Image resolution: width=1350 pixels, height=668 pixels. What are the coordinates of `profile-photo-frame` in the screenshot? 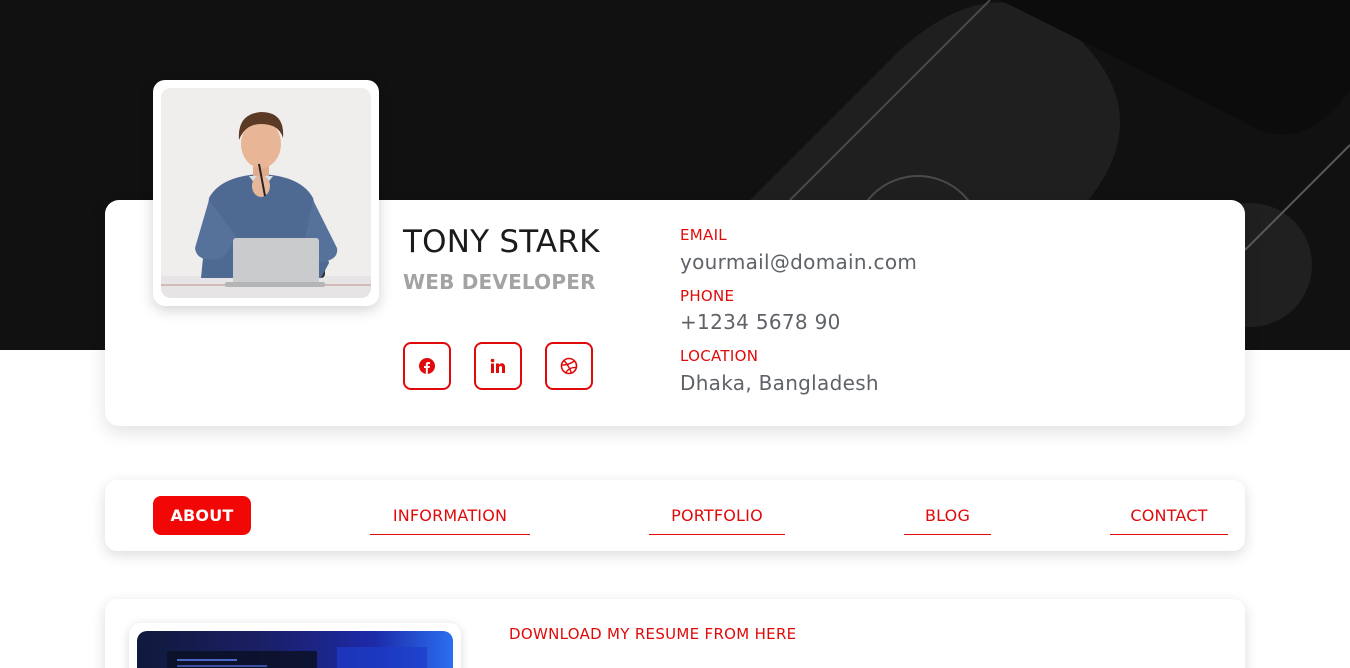 It's located at (266, 193).